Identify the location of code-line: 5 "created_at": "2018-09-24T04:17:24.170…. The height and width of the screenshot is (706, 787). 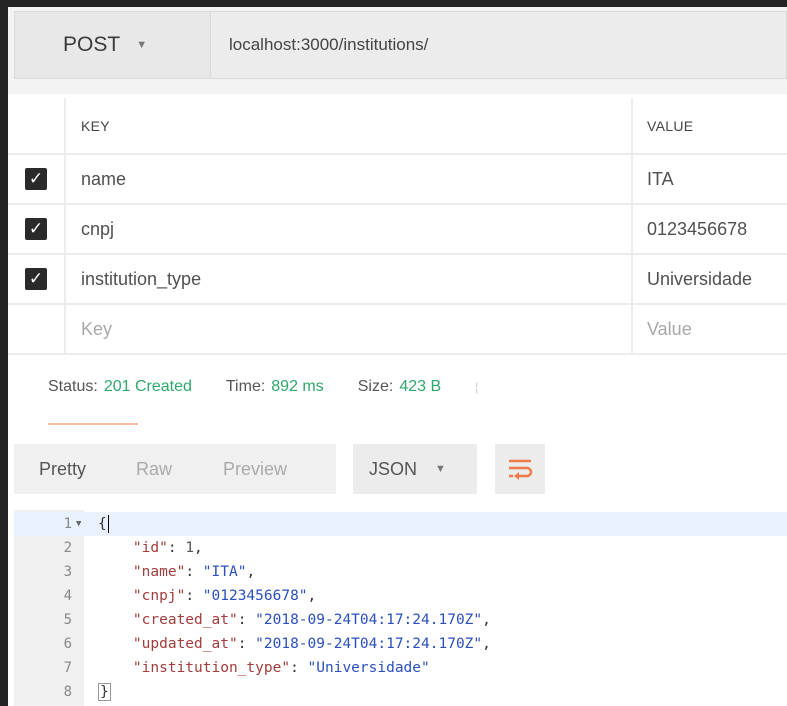
(400, 620).